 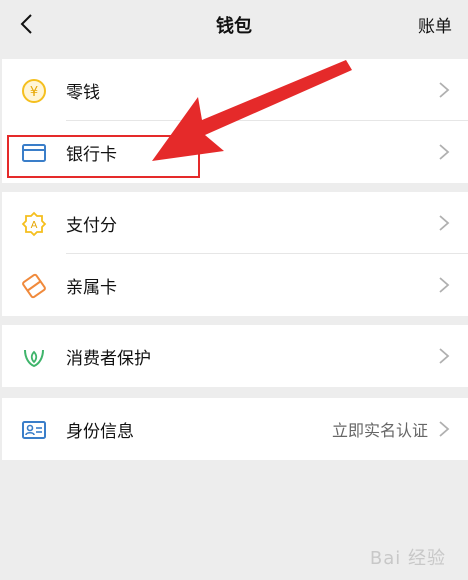 I want to click on watermark: Bai 经验, so click(x=407, y=558).